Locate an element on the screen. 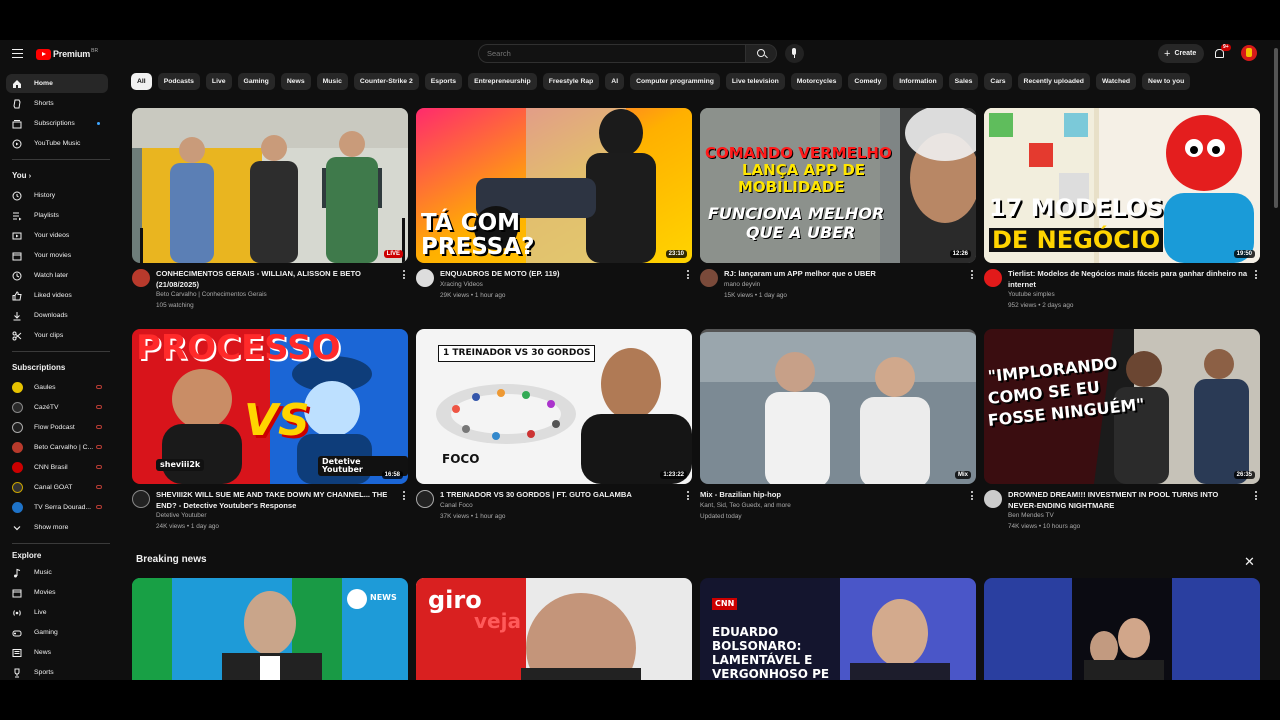 Image resolution: width=1280 pixels, height=720 pixels. sidebar-item-playlists: Playlists is located at coordinates (57, 215).